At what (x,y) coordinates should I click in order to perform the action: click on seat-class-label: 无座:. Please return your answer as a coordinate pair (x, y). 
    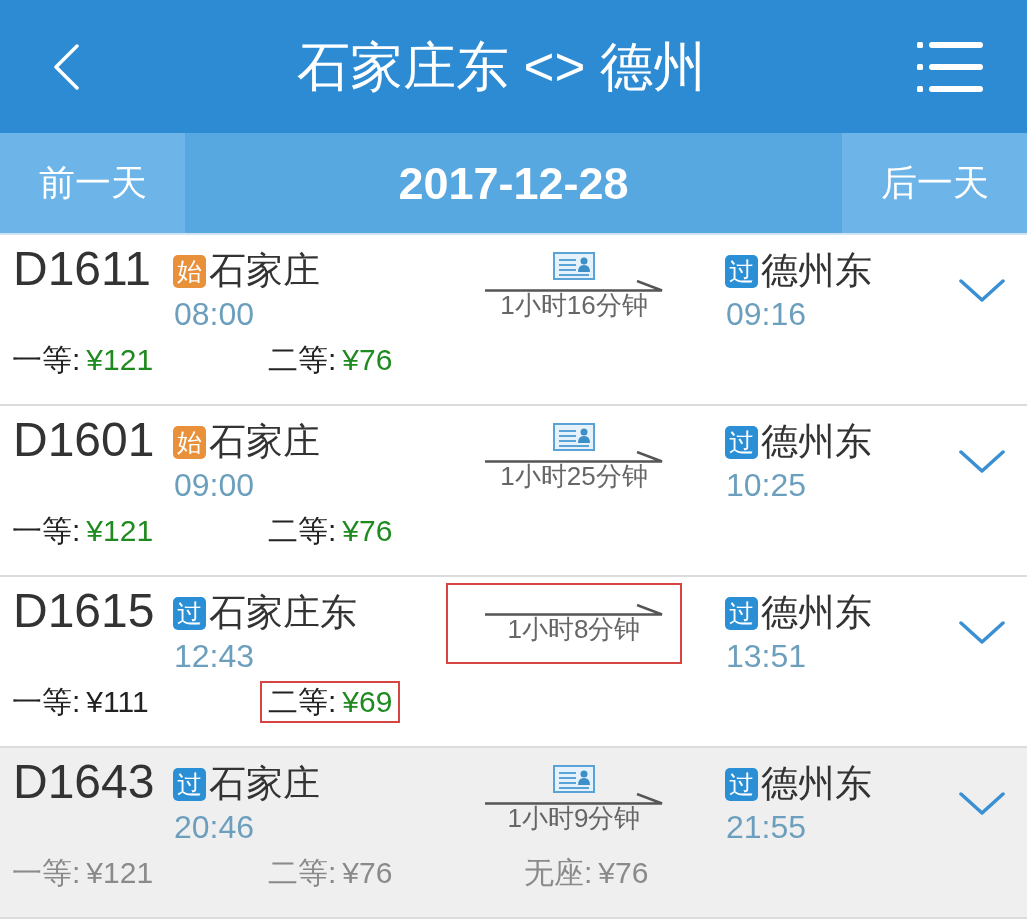
    Looking at the image, I should click on (558, 873).